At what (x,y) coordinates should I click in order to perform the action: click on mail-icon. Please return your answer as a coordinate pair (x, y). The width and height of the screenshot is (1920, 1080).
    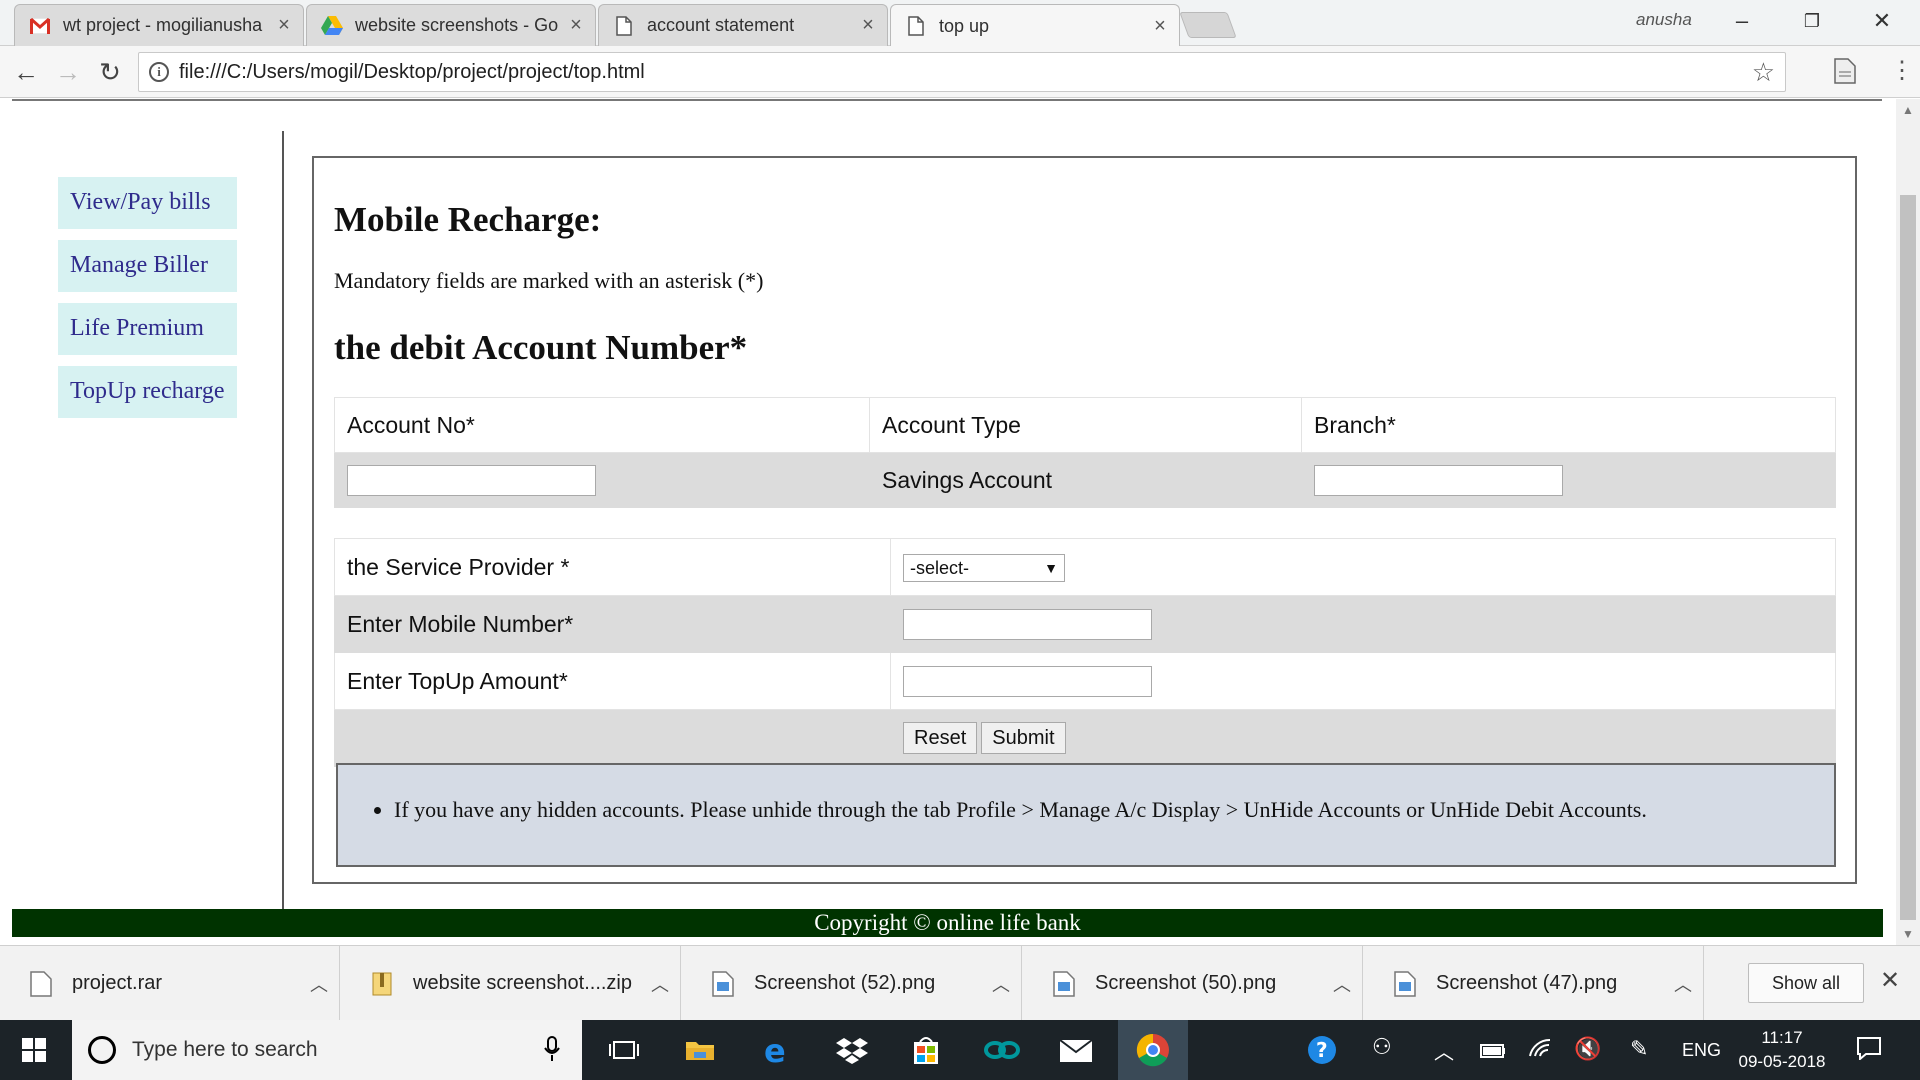
    Looking at the image, I should click on (1076, 1050).